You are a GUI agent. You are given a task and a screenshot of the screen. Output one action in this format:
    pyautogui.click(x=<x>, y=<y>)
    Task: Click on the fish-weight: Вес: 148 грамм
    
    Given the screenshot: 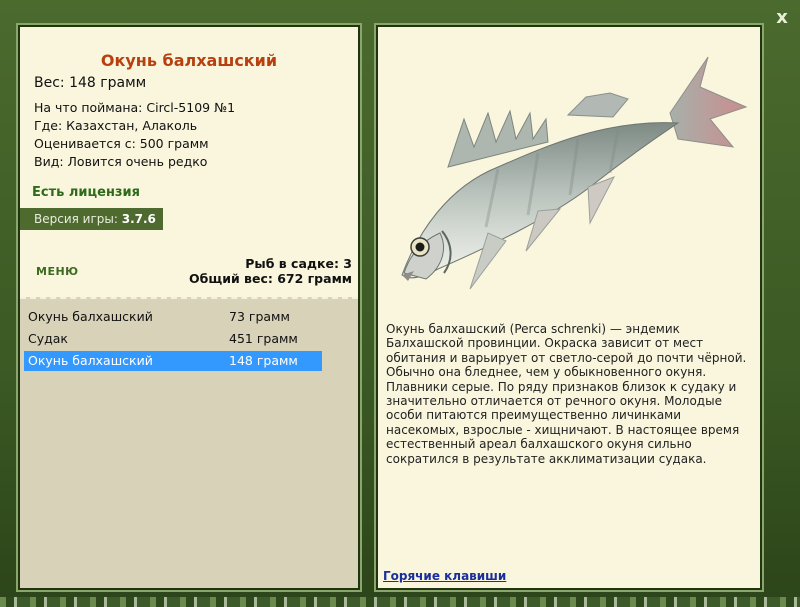 What is the action you would take?
    pyautogui.click(x=90, y=83)
    